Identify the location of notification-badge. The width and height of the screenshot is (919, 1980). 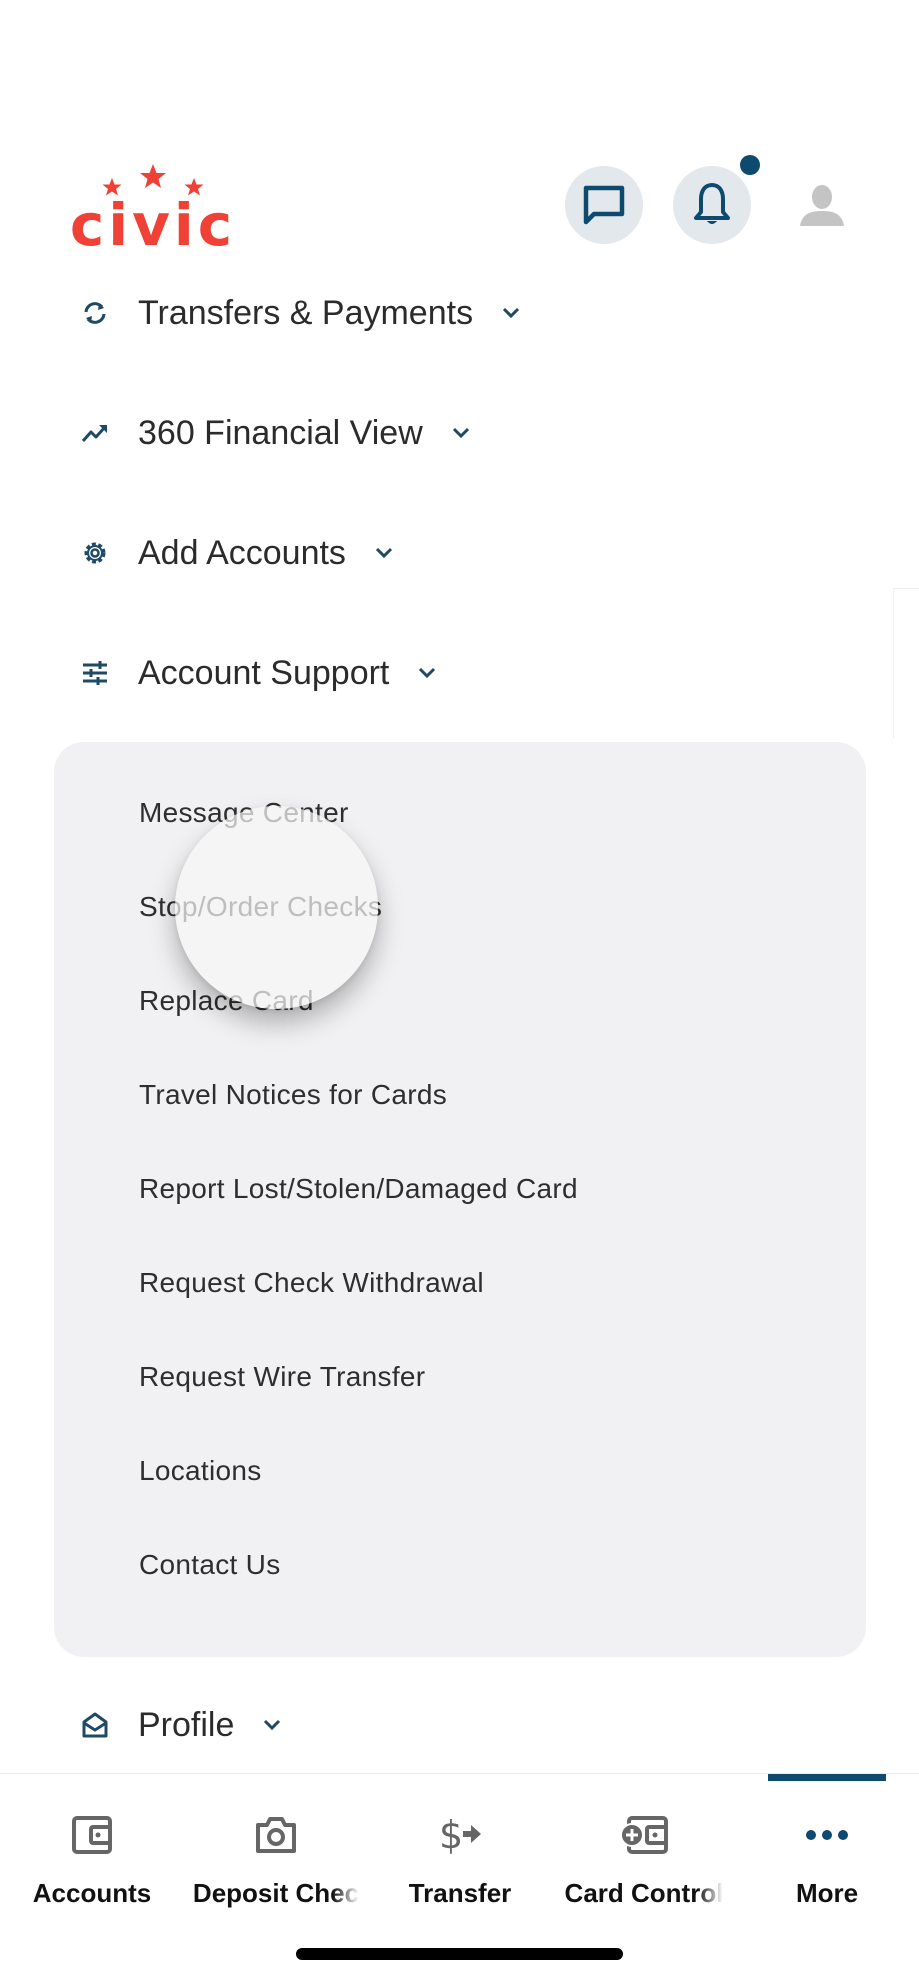
(750, 165).